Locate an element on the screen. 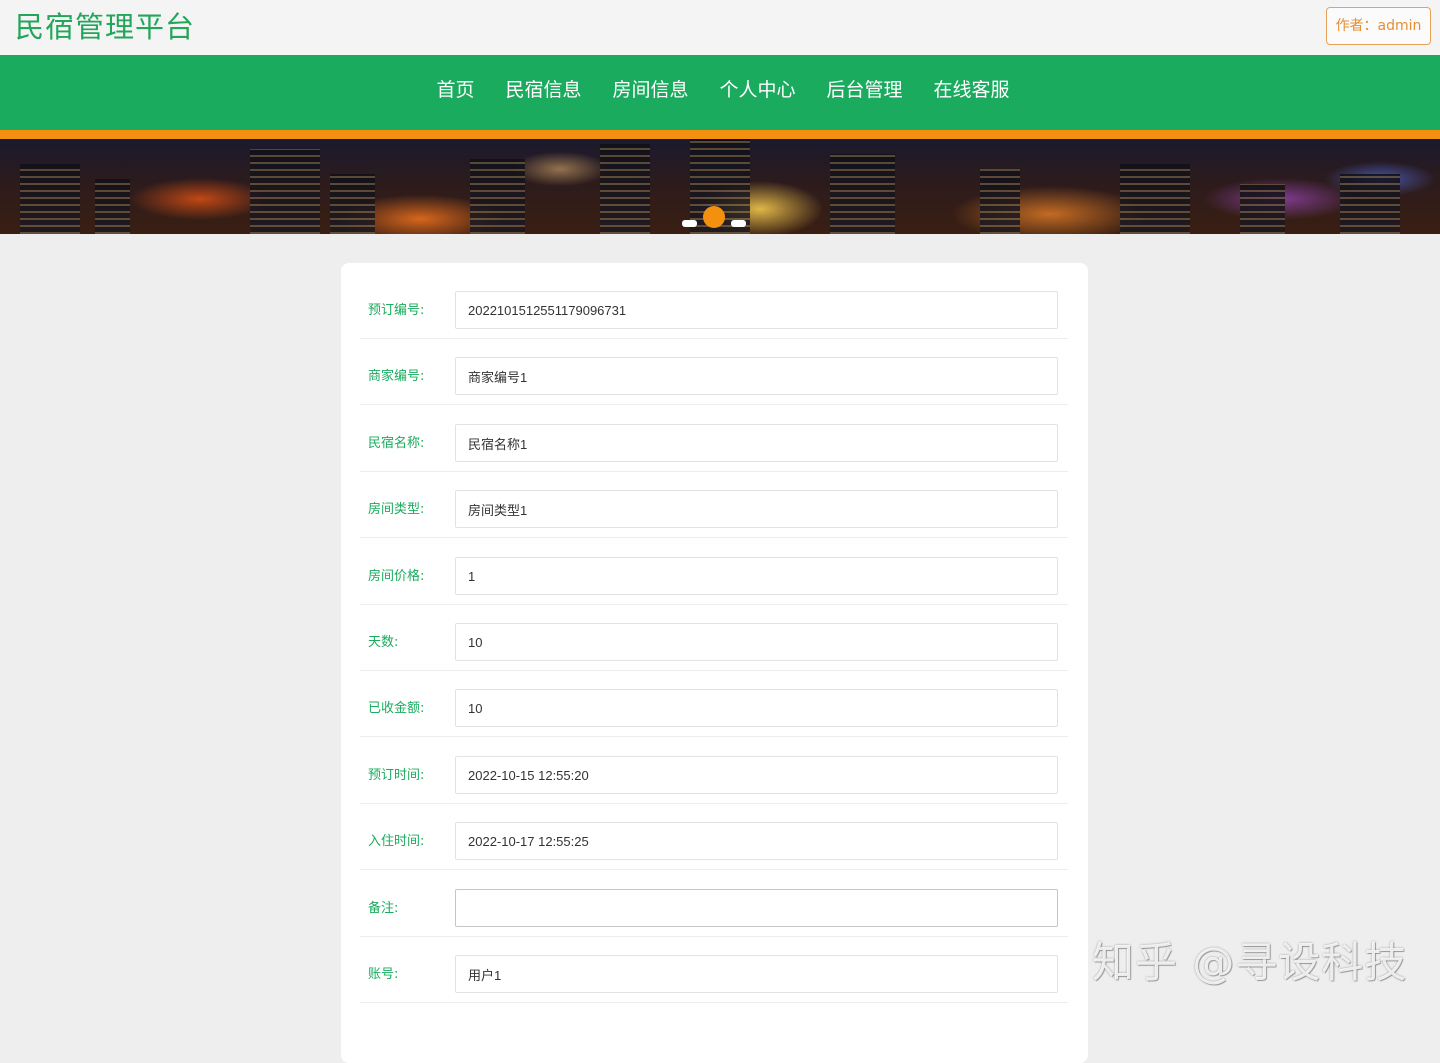  form-row-booking-time: 预订时间: is located at coordinates (714, 771).